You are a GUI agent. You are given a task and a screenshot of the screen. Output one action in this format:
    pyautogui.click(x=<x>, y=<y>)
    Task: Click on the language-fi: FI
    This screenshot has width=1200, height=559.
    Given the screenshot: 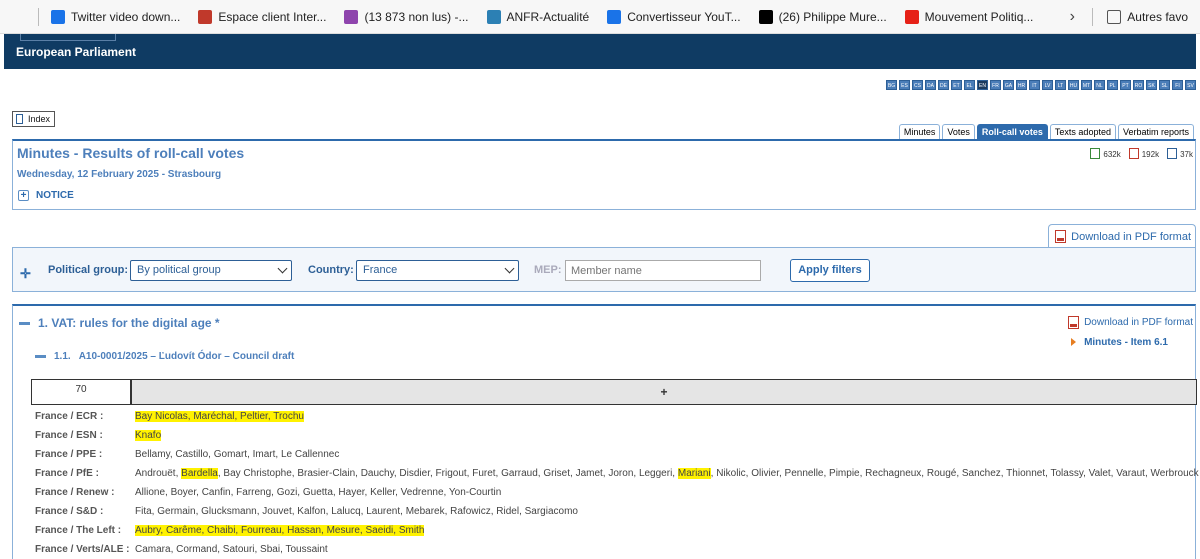 What is the action you would take?
    pyautogui.click(x=1177, y=85)
    